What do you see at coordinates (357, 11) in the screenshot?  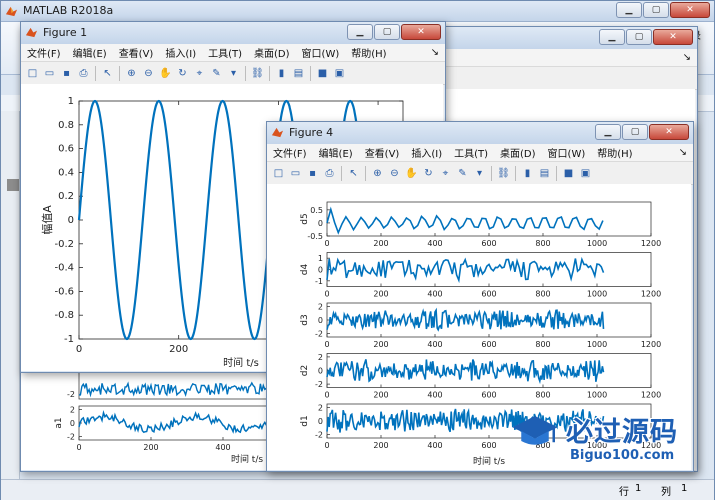 I see `main-titlebar: MATLAB R2018a ▁ ▢ ✕` at bounding box center [357, 11].